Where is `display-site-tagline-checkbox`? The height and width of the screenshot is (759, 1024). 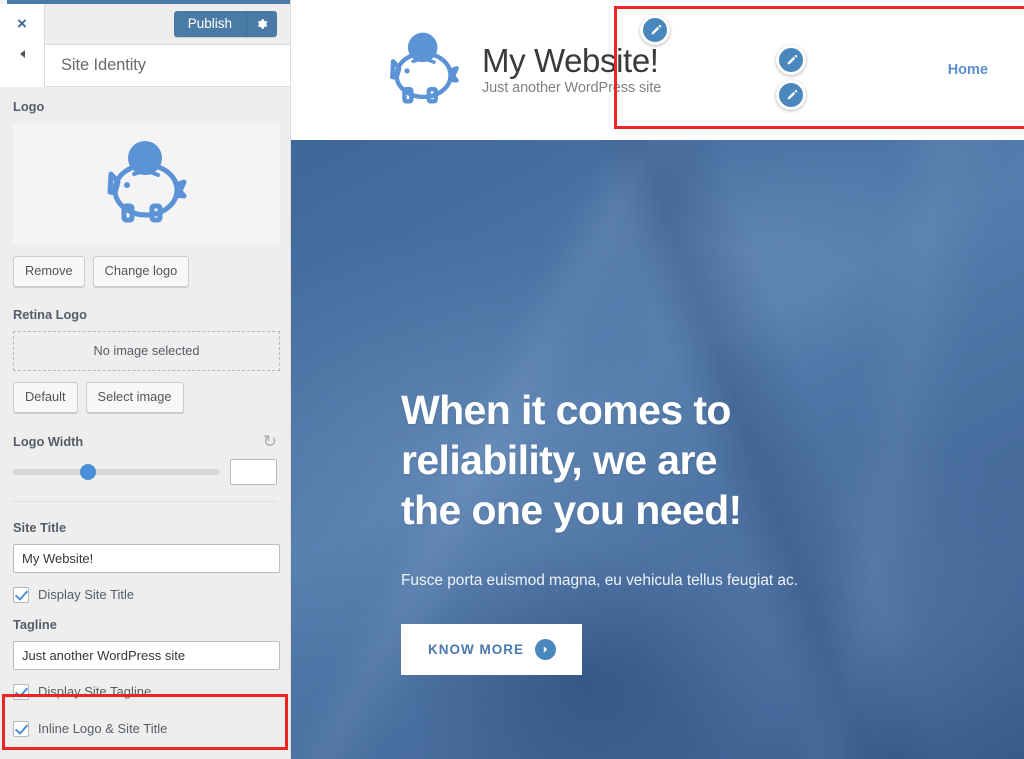 display-site-tagline-checkbox is located at coordinates (21, 691).